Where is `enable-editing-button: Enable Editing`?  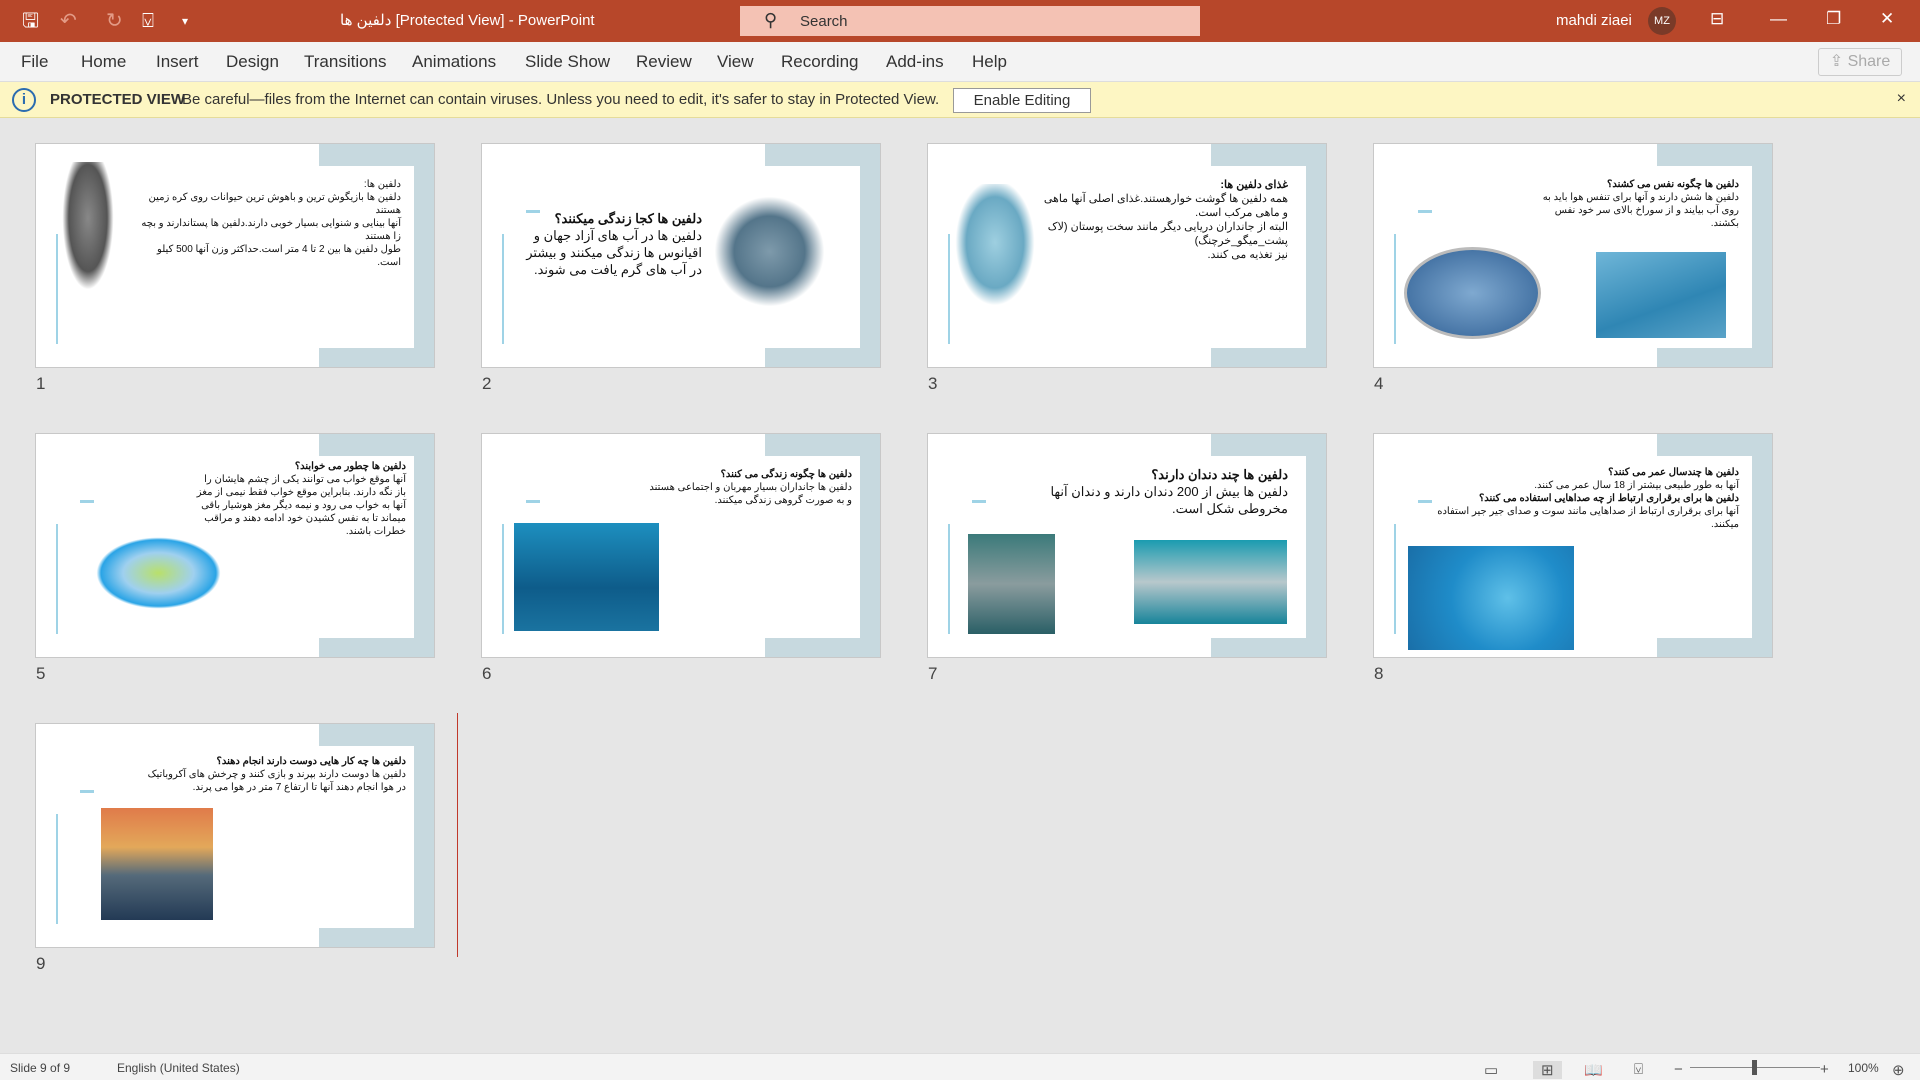 enable-editing-button: Enable Editing is located at coordinates (1022, 100).